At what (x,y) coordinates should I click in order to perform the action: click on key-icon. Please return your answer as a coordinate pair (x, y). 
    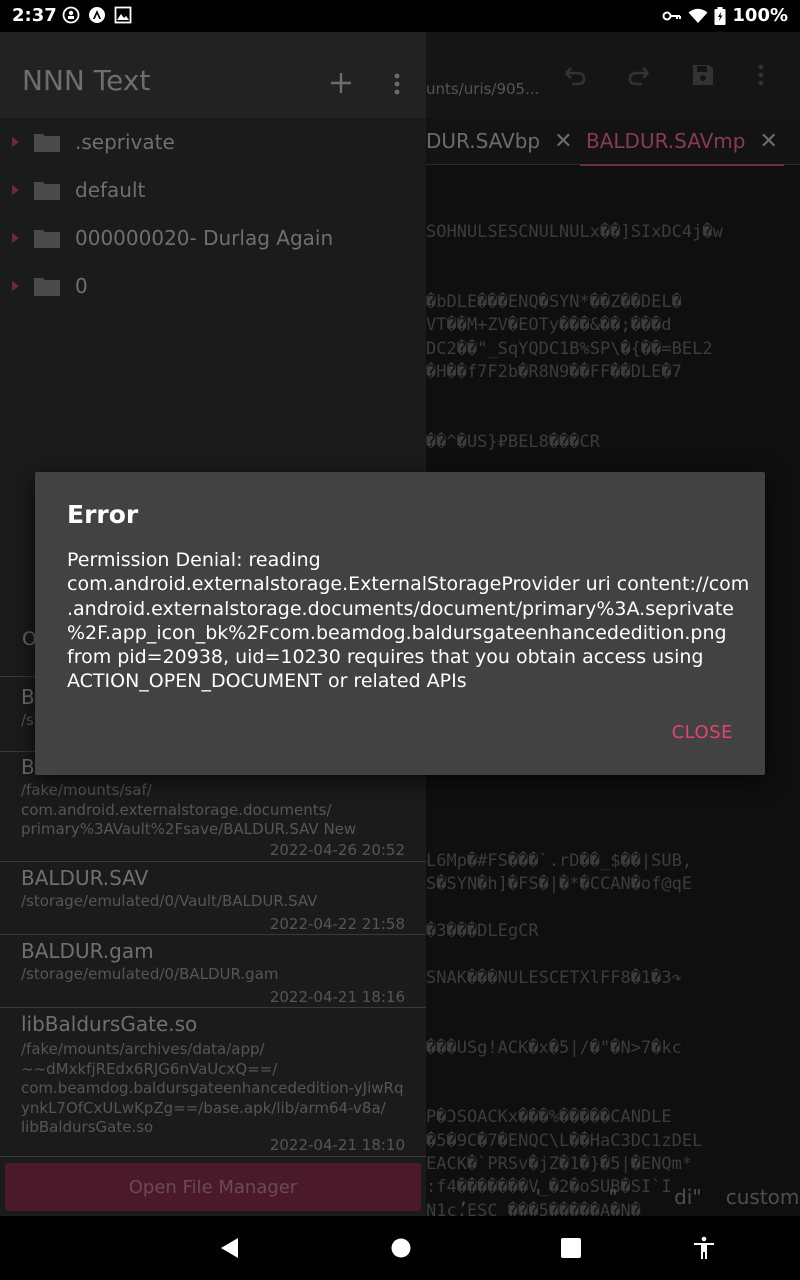
    Looking at the image, I should click on (672, 15).